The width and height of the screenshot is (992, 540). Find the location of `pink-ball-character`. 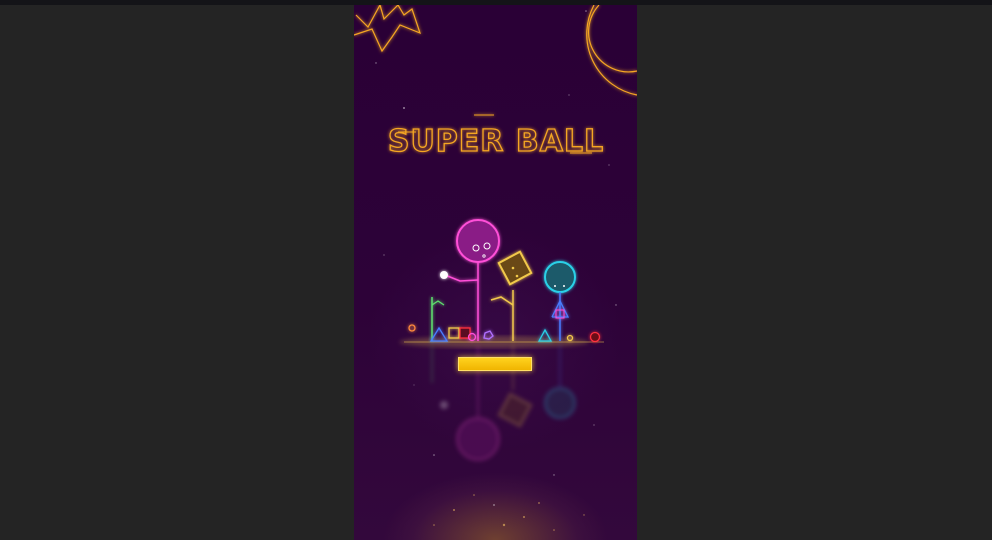

pink-ball-character is located at coordinates (470, 280).